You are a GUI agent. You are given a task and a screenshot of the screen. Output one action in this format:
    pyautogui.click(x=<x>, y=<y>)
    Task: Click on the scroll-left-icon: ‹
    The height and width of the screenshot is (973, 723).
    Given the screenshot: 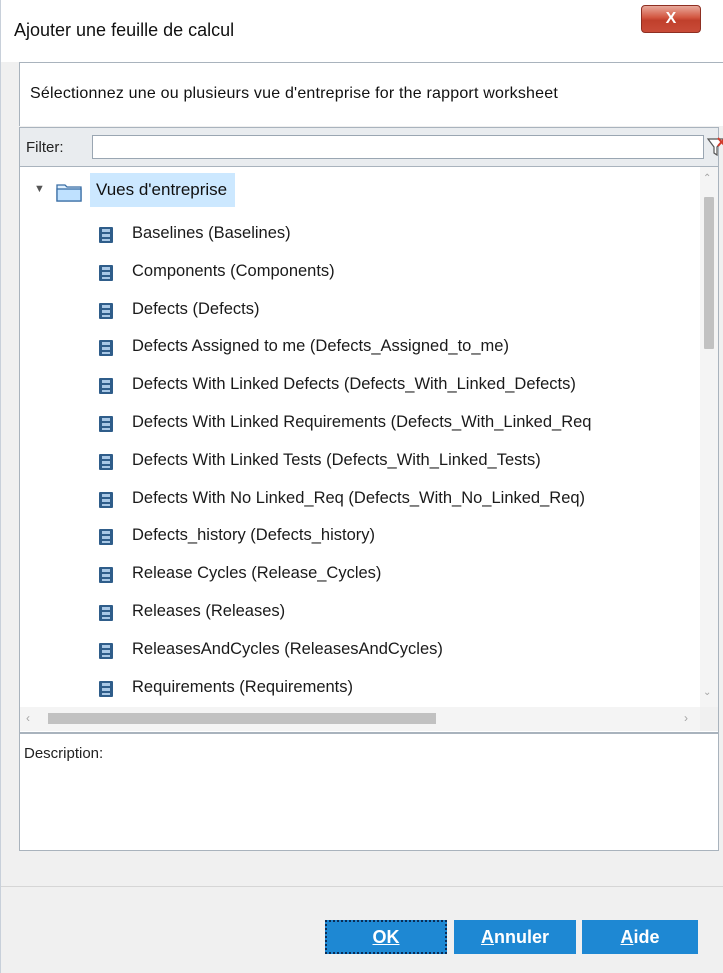 What is the action you would take?
    pyautogui.click(x=28, y=718)
    